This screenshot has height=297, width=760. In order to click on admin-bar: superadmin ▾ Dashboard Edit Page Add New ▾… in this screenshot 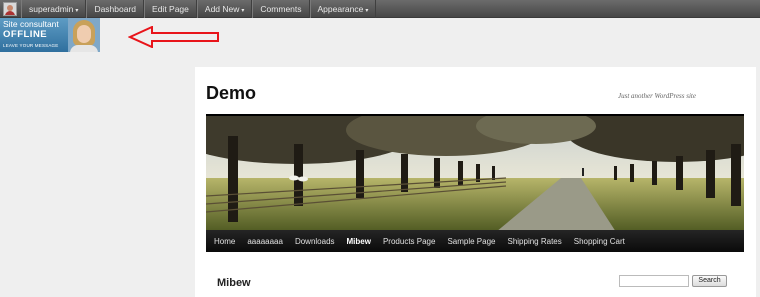, I will do `click(380, 9)`.